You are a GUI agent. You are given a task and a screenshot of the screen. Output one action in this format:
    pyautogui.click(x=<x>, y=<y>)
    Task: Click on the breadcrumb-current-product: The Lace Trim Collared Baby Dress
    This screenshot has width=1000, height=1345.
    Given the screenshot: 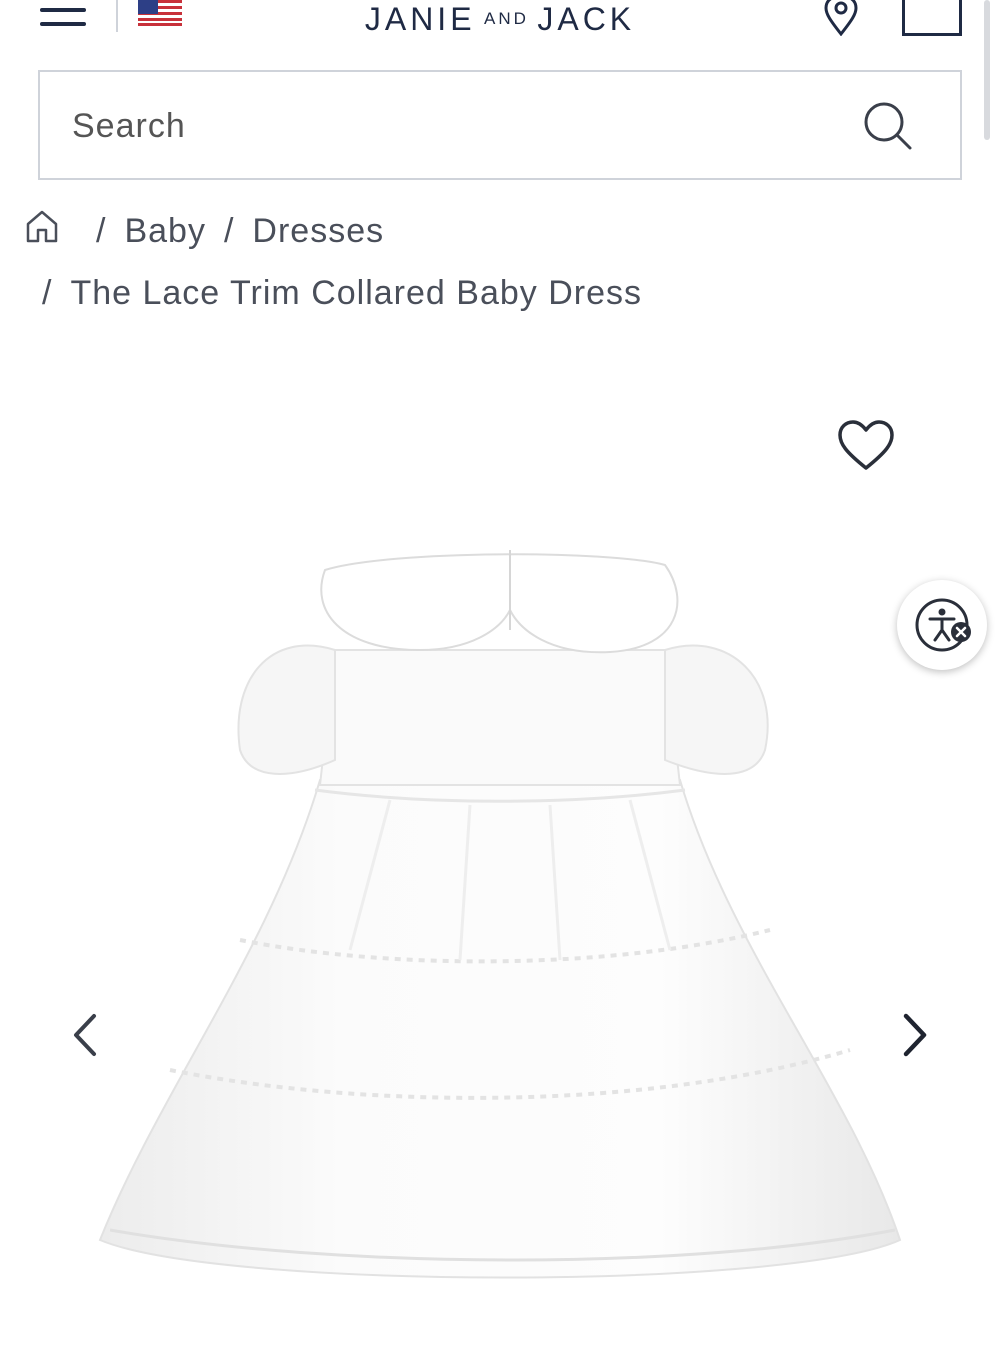 What is the action you would take?
    pyautogui.click(x=356, y=293)
    